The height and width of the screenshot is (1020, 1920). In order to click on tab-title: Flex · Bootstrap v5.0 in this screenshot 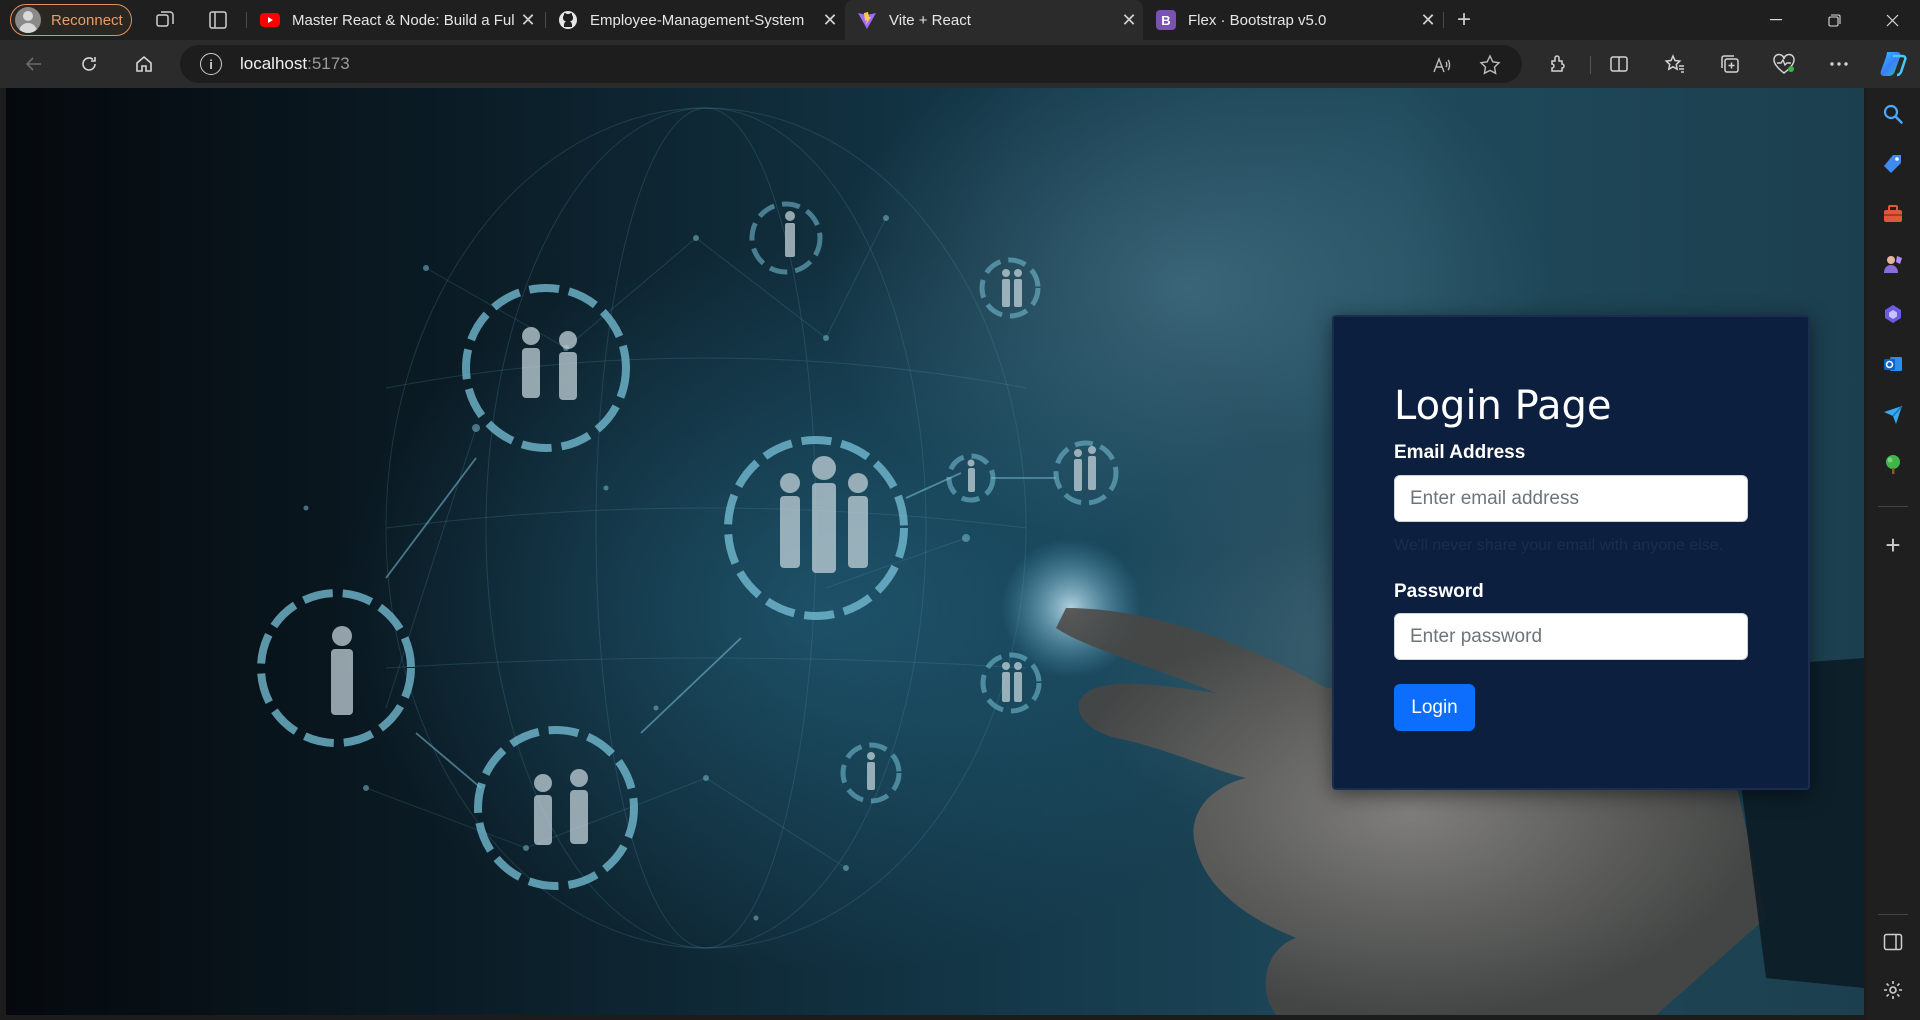, I will do `click(1257, 20)`.